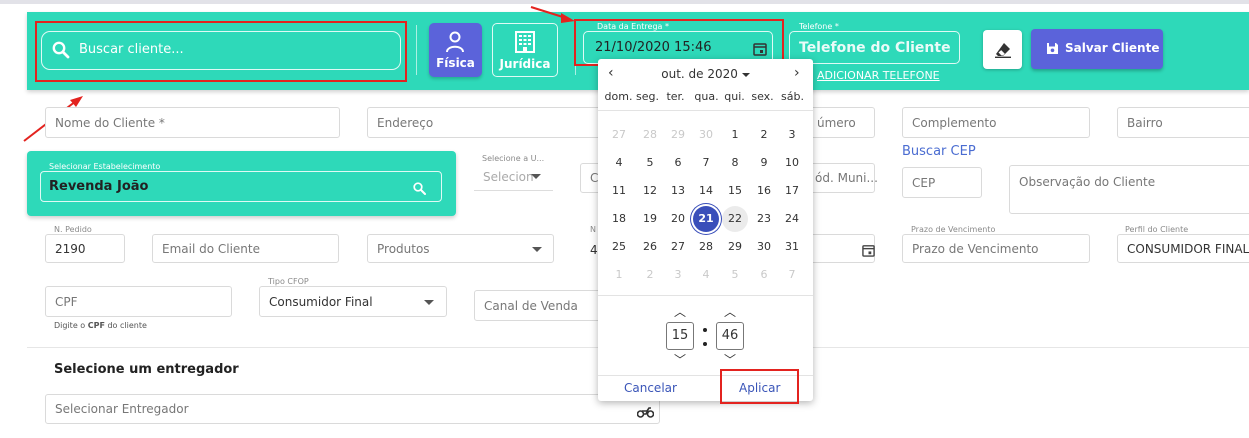 This screenshot has width=1249, height=438. What do you see at coordinates (405, 122) in the screenshot?
I see `address-placeholder: Endereço` at bounding box center [405, 122].